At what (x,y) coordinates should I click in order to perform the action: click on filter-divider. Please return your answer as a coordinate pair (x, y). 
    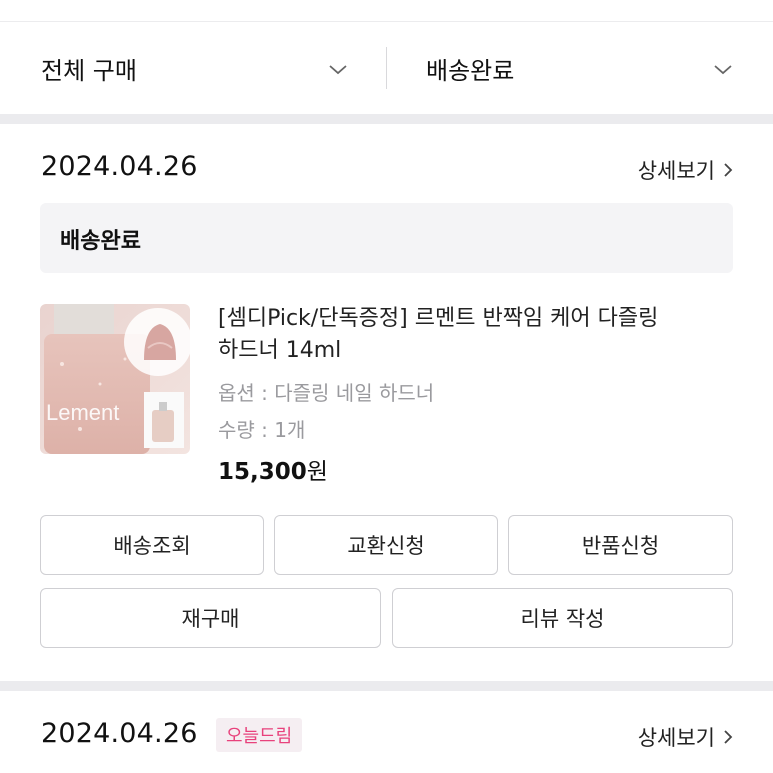
    Looking at the image, I should click on (386, 68).